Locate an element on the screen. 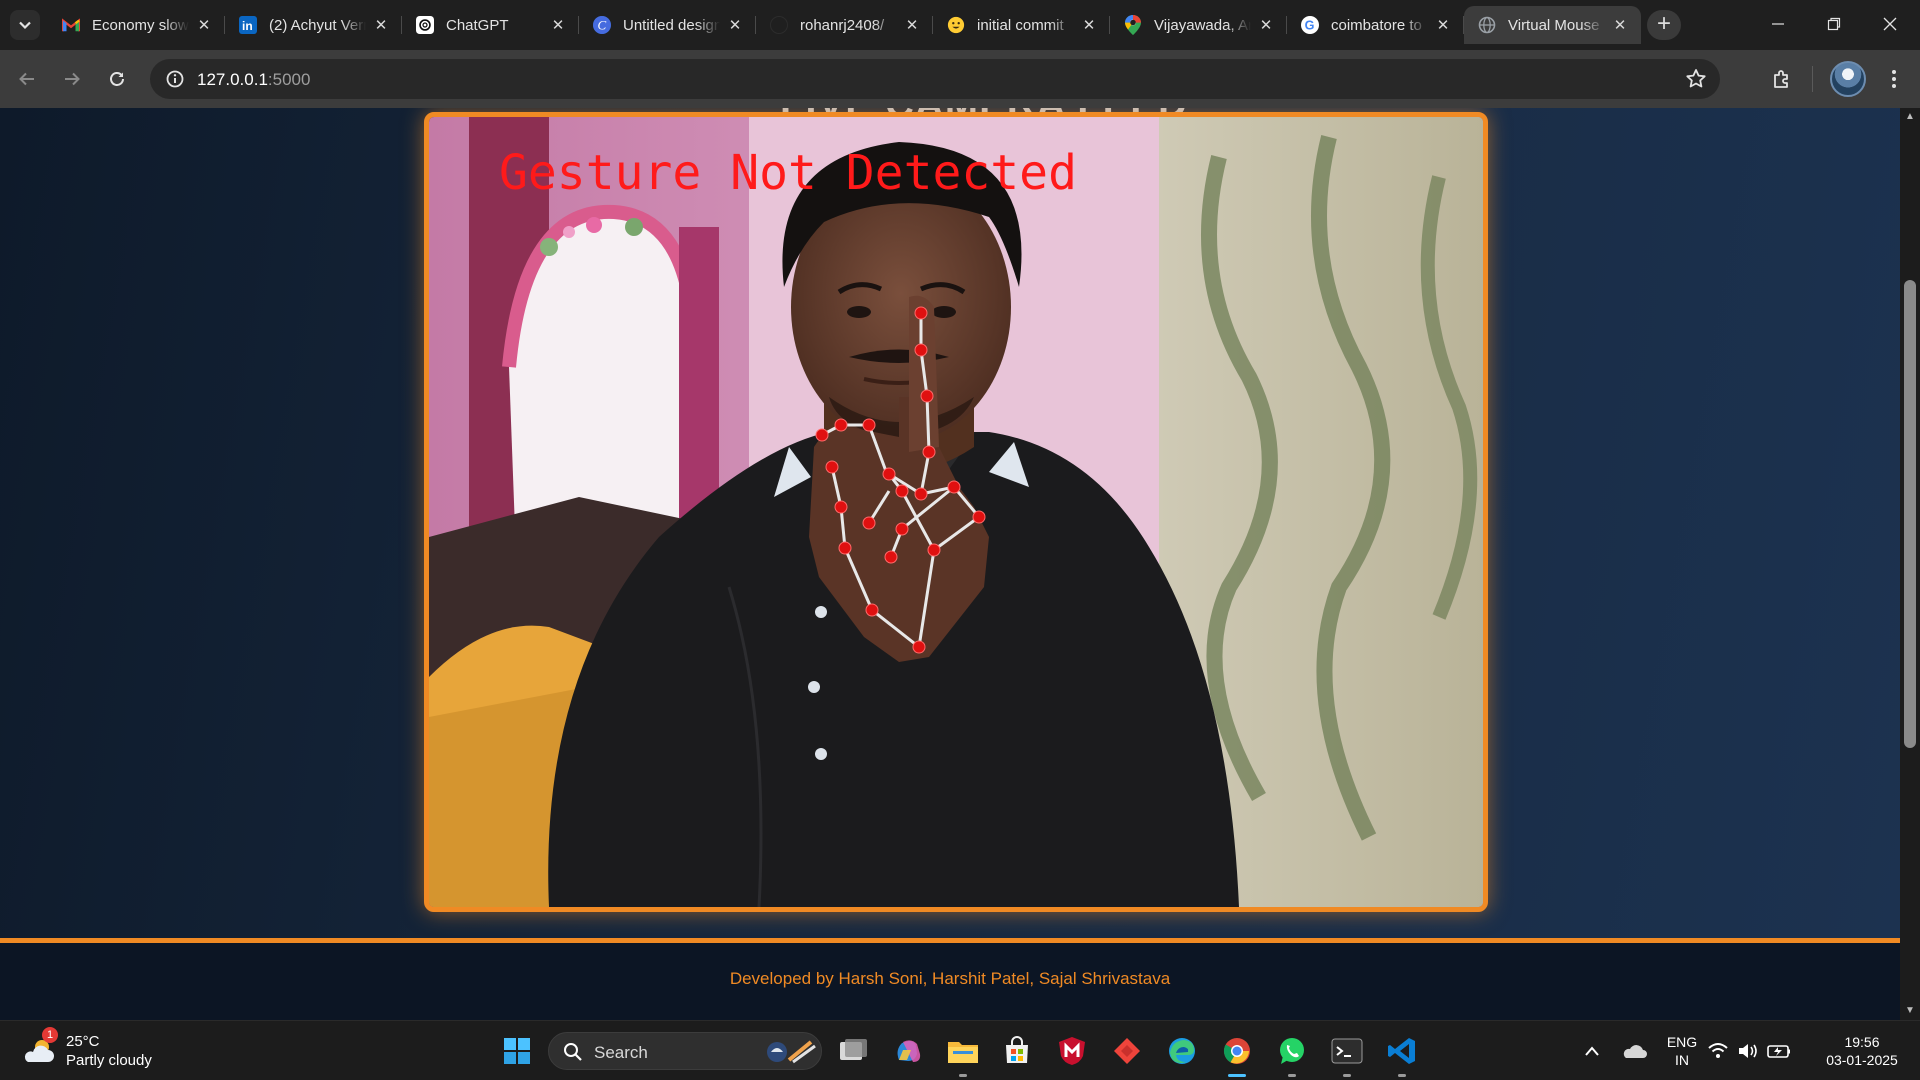 The height and width of the screenshot is (1080, 1920). bookmark-star-button is located at coordinates (1696, 79).